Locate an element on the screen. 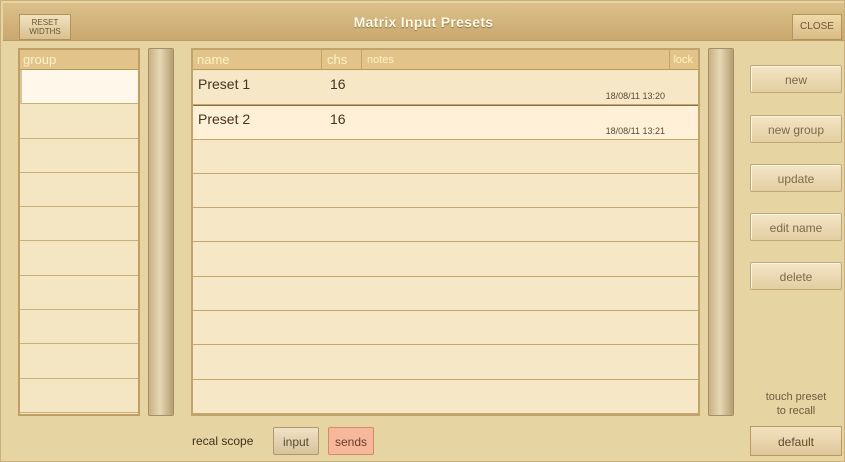 This screenshot has width=845, height=462. name-column-header: name is located at coordinates (213, 60).